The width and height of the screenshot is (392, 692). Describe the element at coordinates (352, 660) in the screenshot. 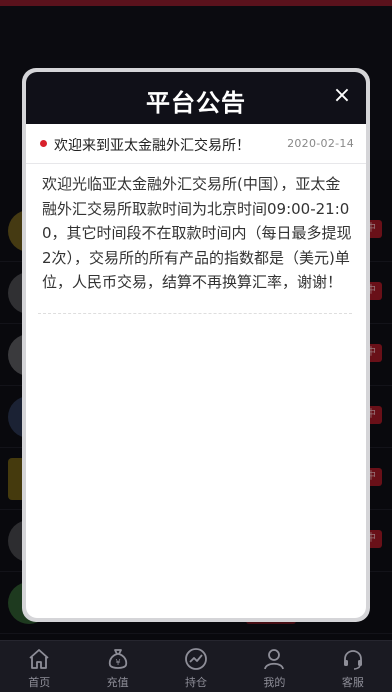

I see `headset-icon` at that location.